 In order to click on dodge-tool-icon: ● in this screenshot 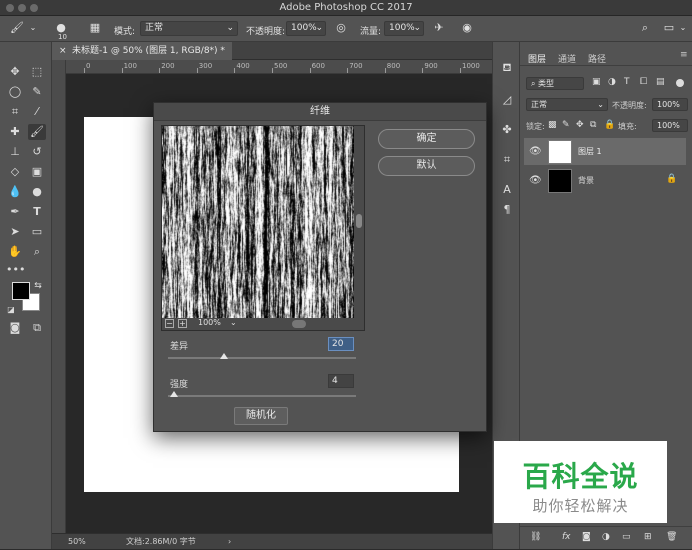, I will do `click(37, 192)`.